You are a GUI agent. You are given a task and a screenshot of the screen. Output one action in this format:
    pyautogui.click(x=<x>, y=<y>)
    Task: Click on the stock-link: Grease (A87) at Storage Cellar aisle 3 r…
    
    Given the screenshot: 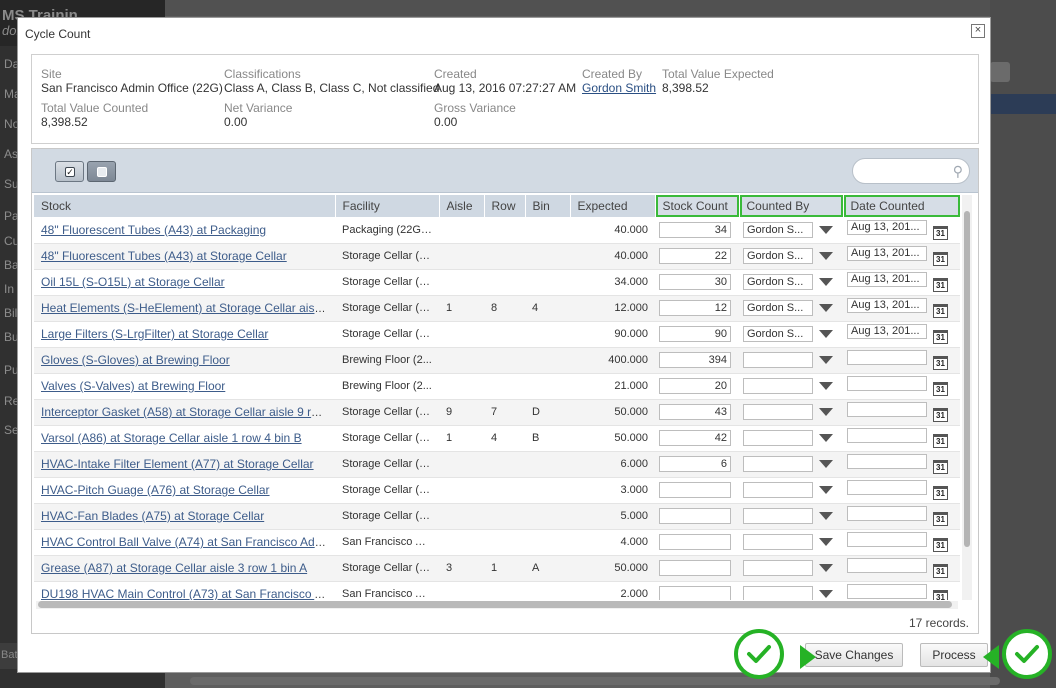 What is the action you would take?
    pyautogui.click(x=174, y=568)
    